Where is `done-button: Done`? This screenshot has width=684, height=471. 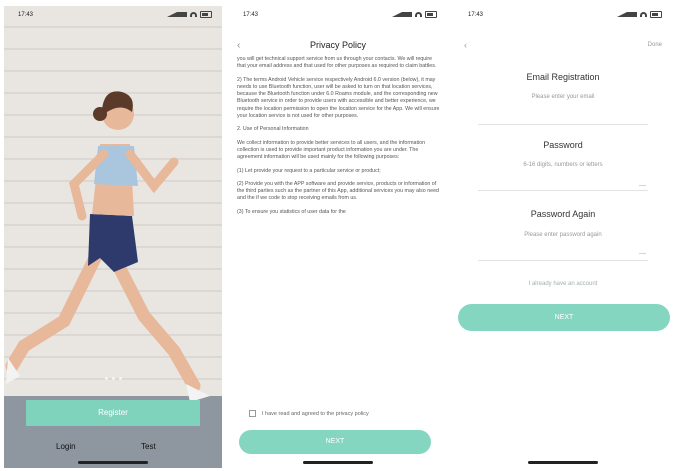 done-button: Done is located at coordinates (655, 45).